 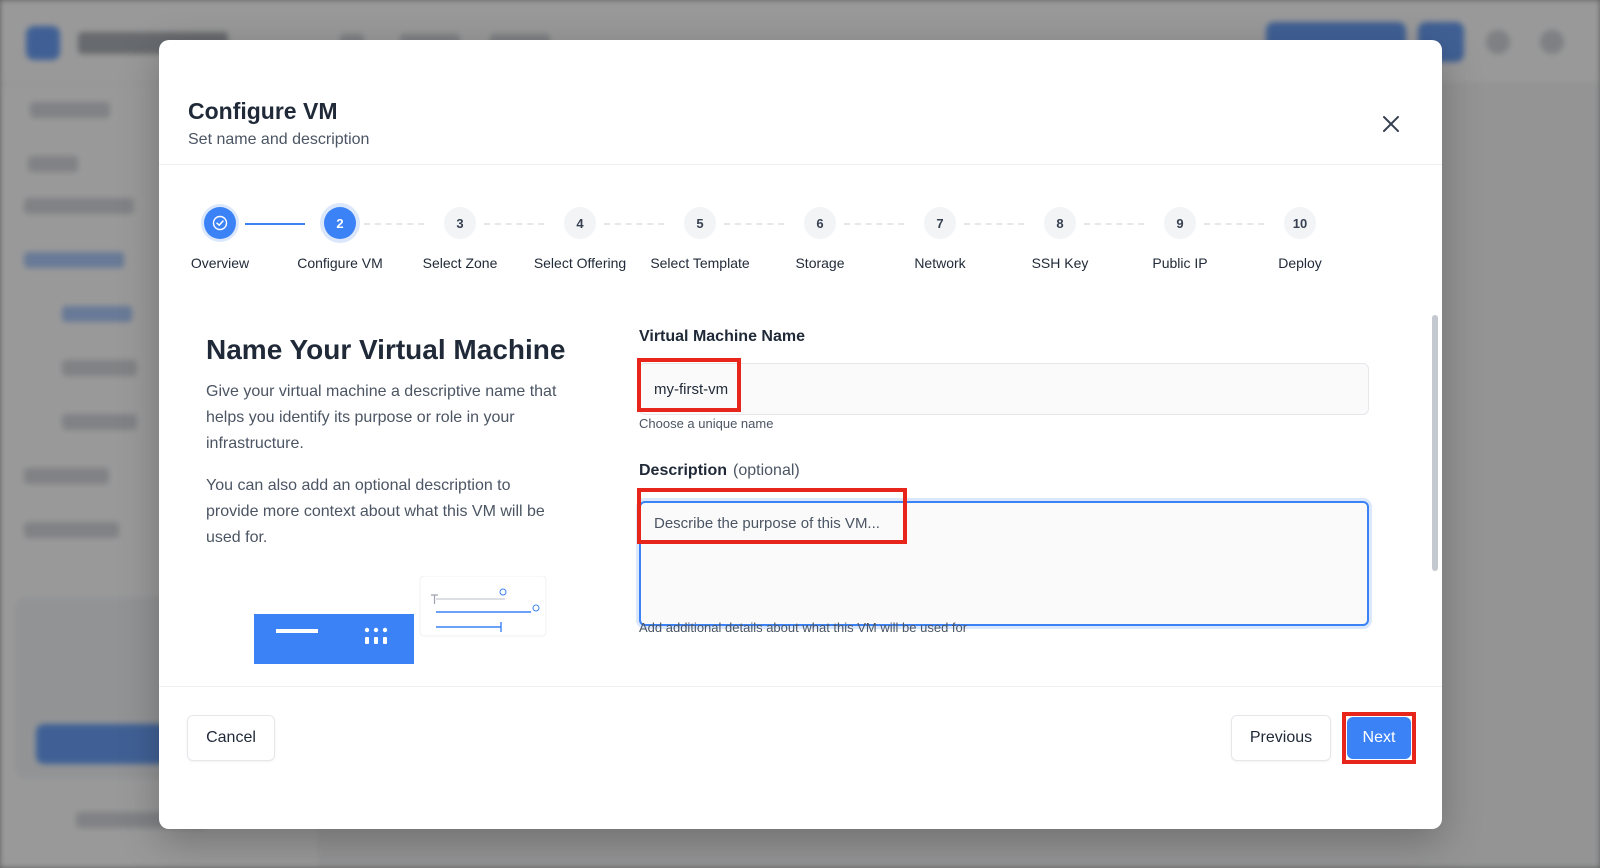 I want to click on dialog-footer: Cancel Previous Next, so click(x=800, y=757).